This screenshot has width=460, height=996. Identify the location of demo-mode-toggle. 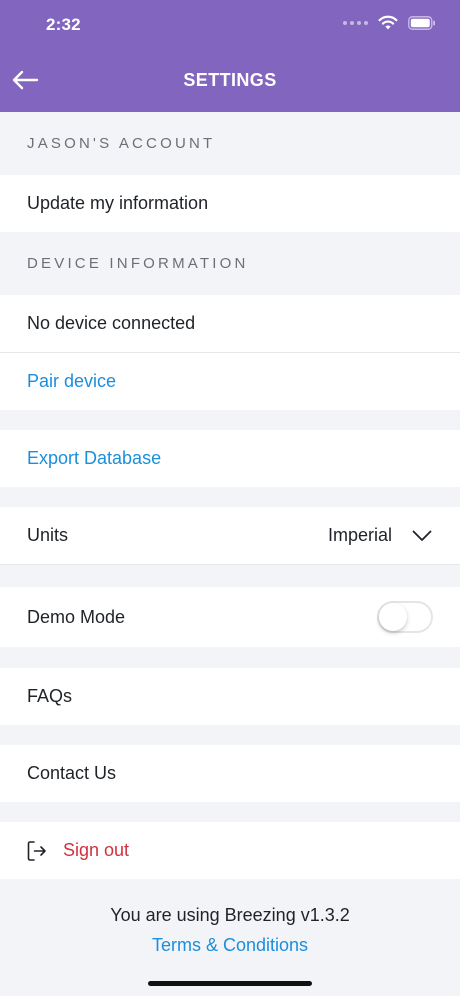
(405, 617).